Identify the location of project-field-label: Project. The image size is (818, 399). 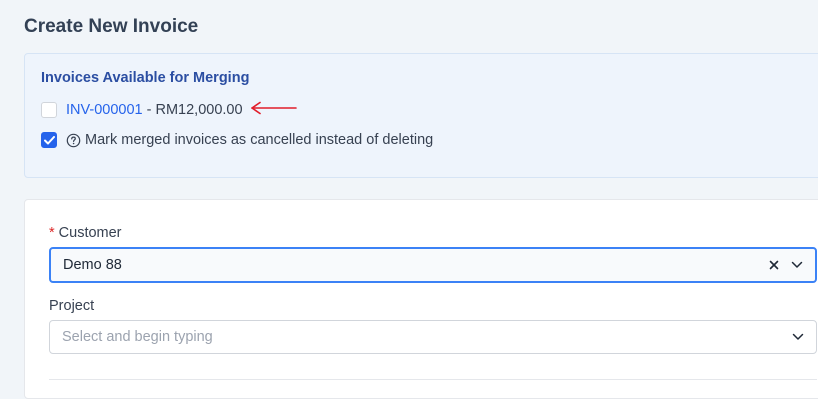
(72, 306).